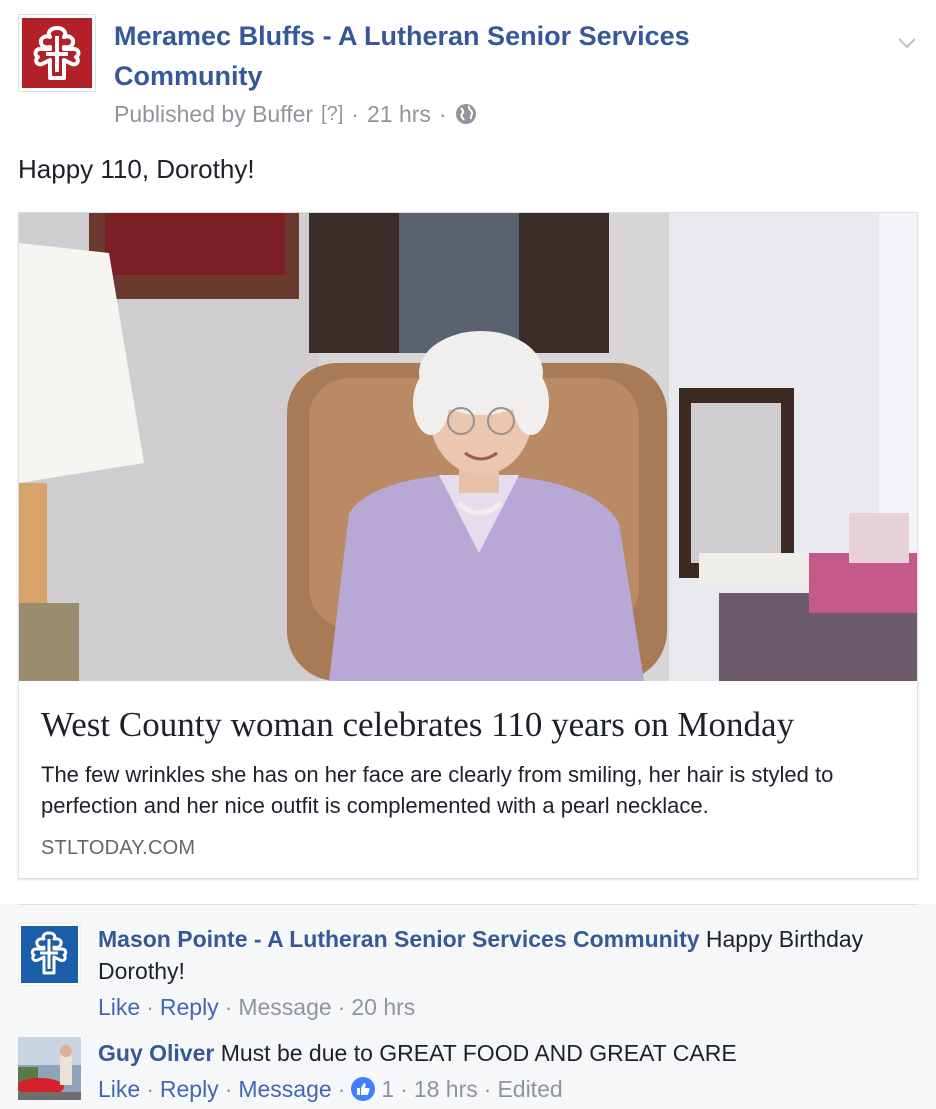 This screenshot has height=1109, width=936. Describe the element at coordinates (363, 1089) in the screenshot. I see `thumbs-up-icon` at that location.